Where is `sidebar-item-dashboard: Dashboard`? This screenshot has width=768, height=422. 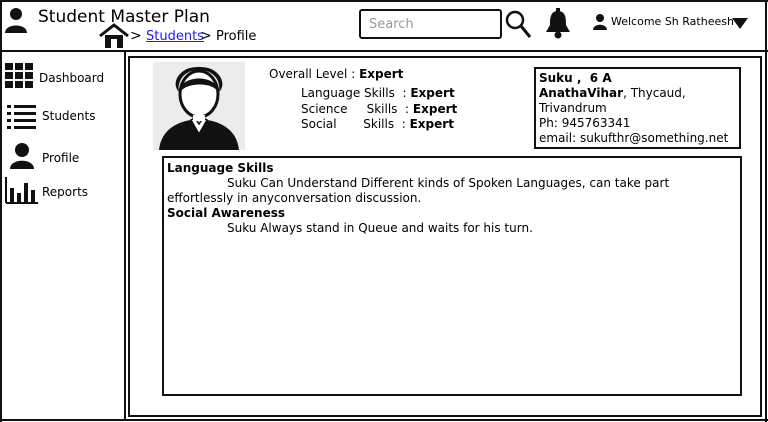 sidebar-item-dashboard: Dashboard is located at coordinates (64, 75).